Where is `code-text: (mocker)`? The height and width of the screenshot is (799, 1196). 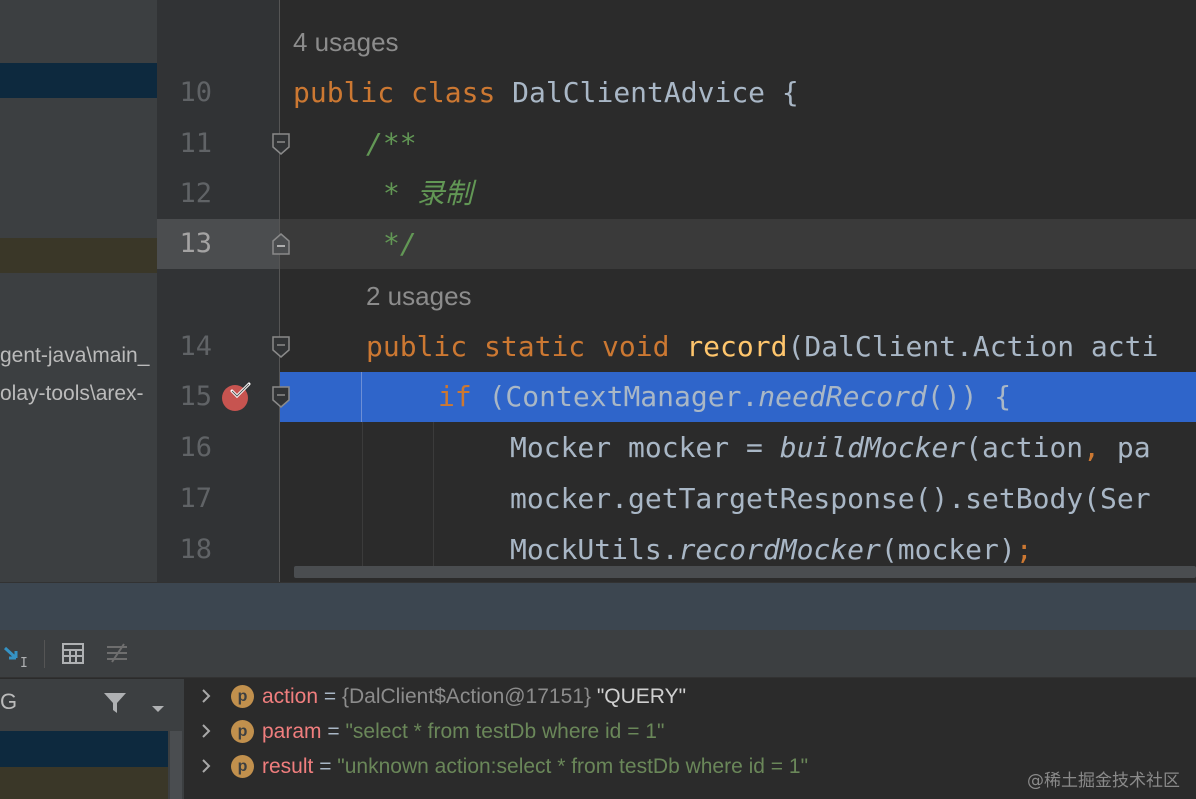
code-text: (mocker) is located at coordinates (948, 549).